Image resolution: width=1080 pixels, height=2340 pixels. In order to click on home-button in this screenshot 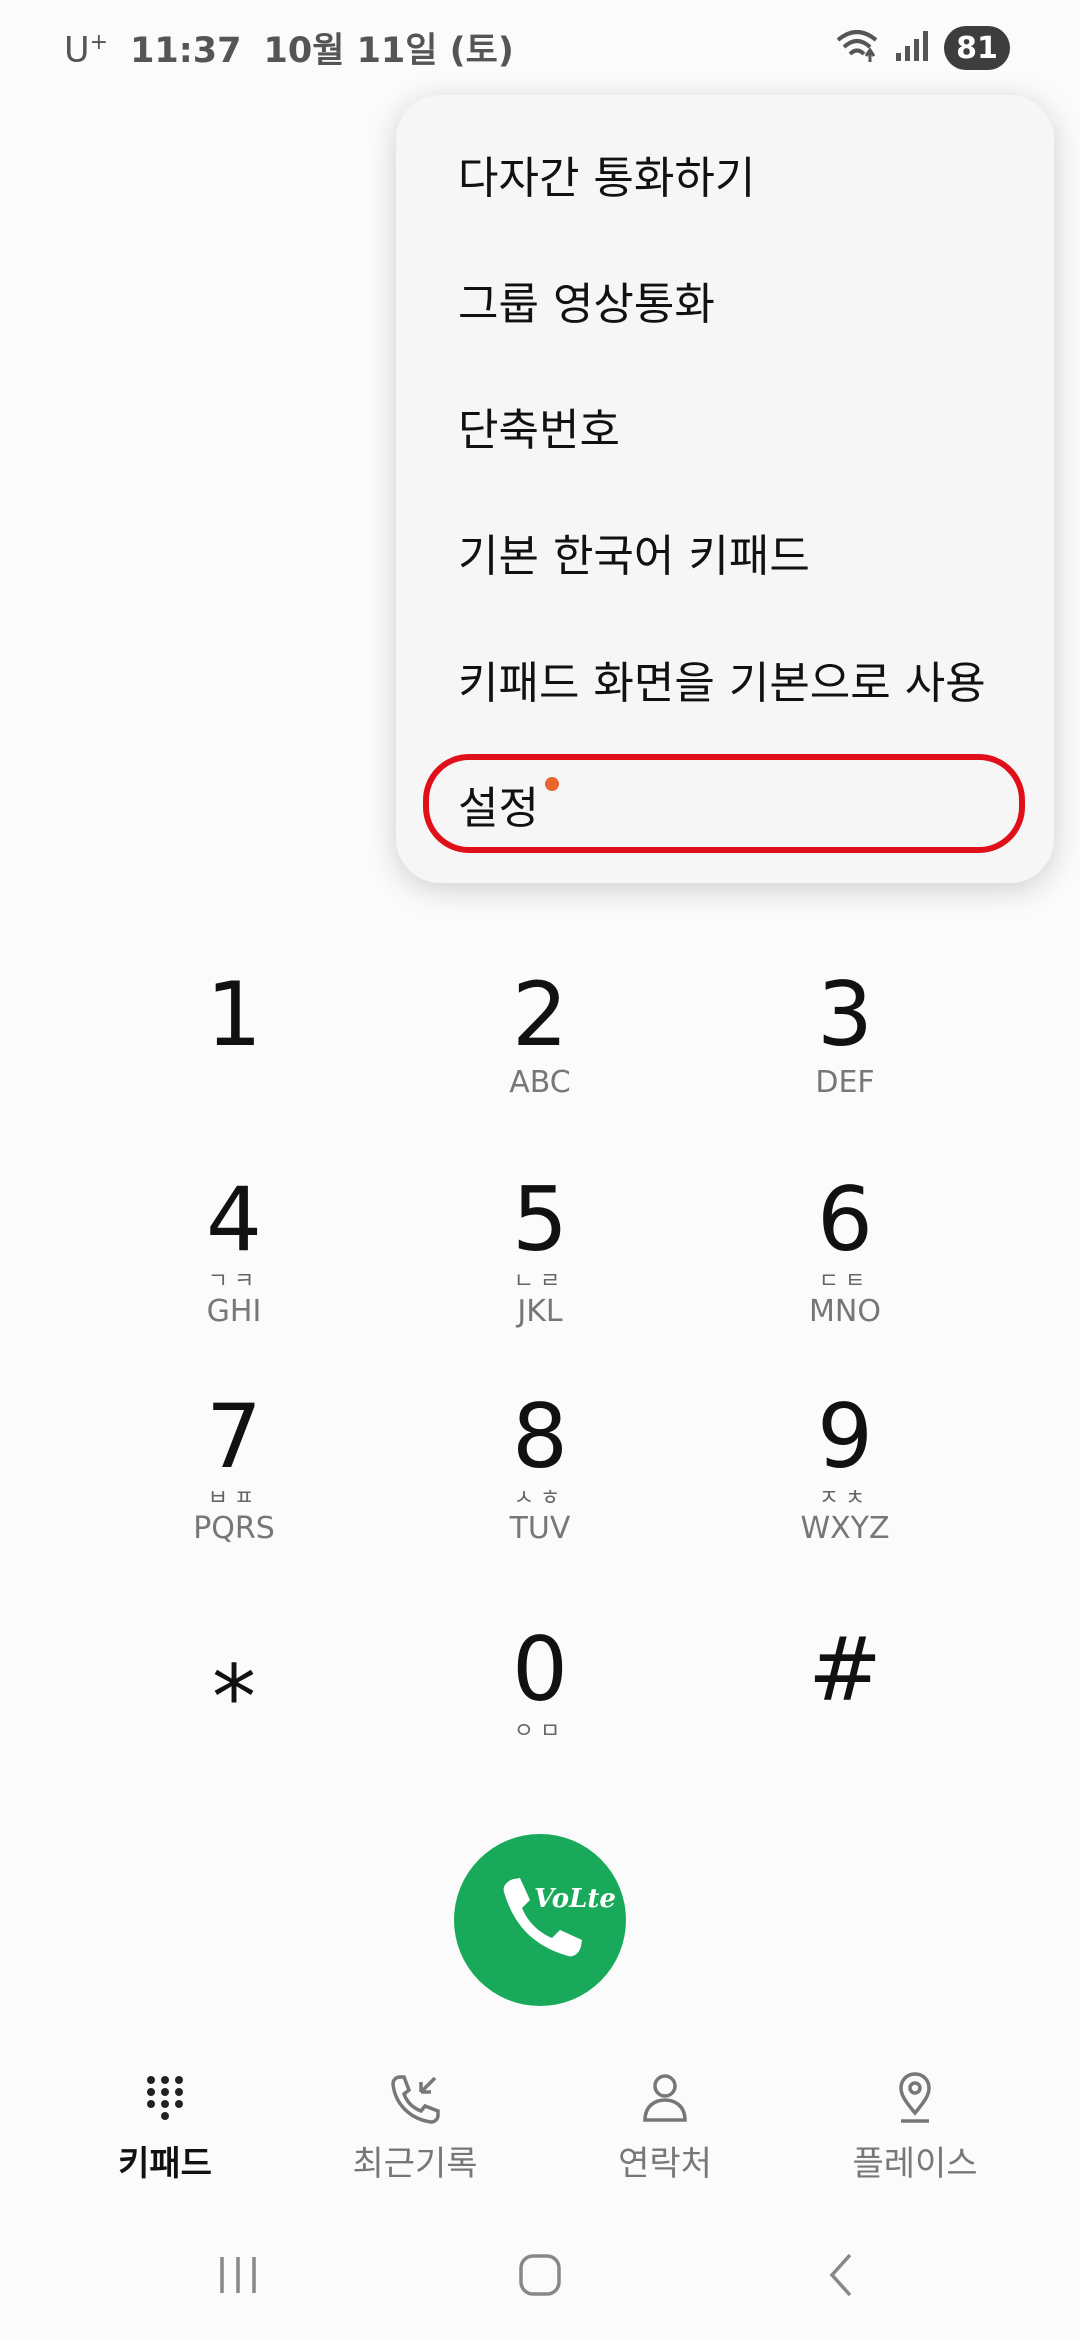, I will do `click(540, 2275)`.